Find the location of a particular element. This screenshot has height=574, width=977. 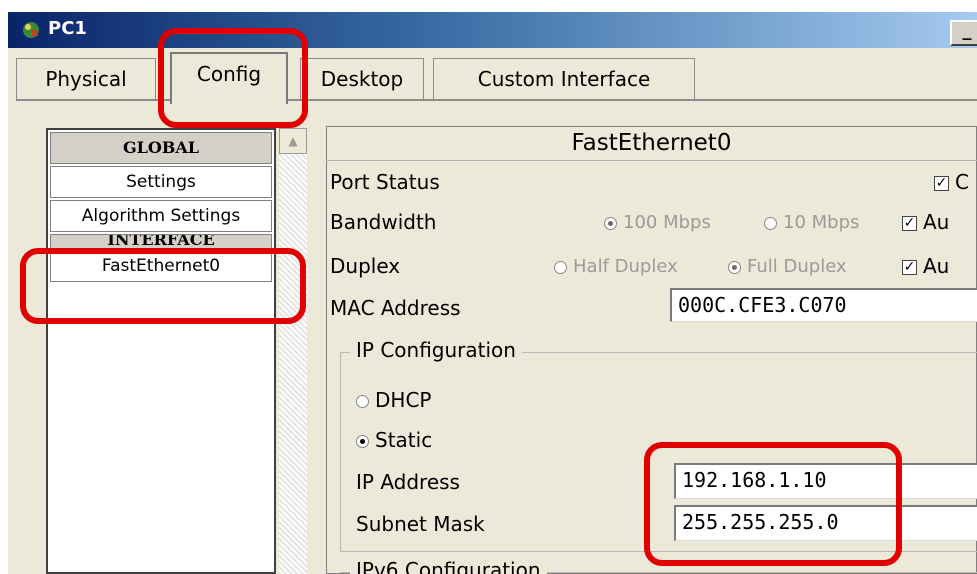

tab-physical: Physical is located at coordinates (86, 79).